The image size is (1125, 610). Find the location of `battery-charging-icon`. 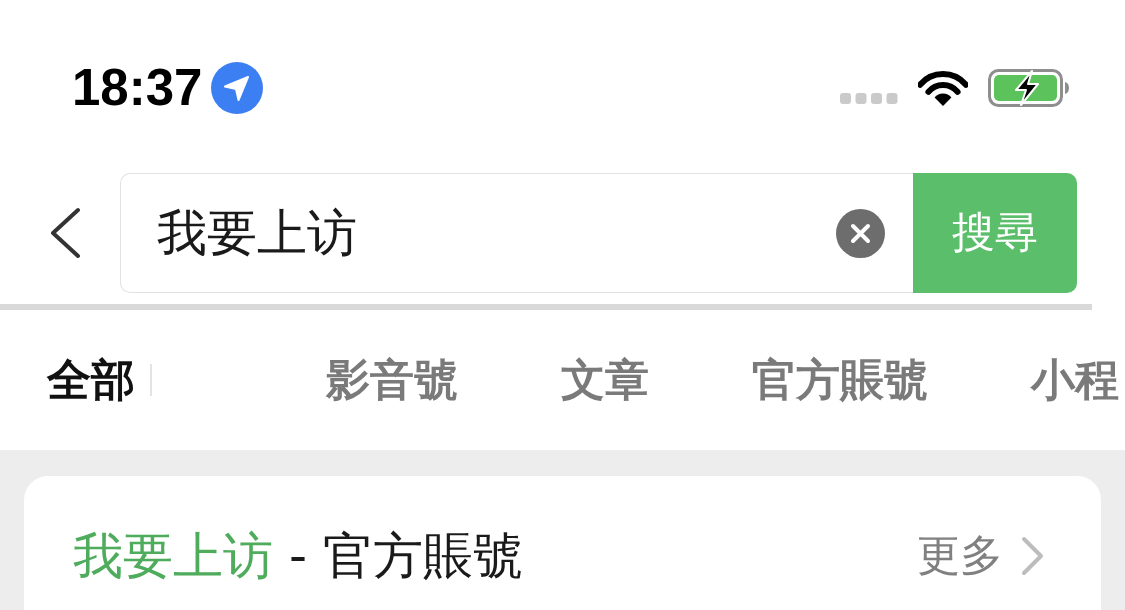

battery-charging-icon is located at coordinates (1029, 88).